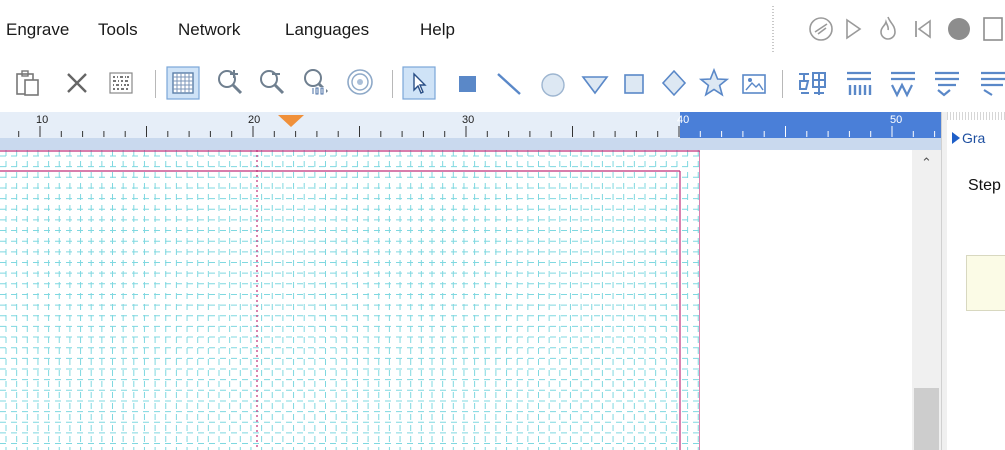 Image resolution: width=1005 pixels, height=450 pixels. I want to click on zoom-fit-icon, so click(360, 82).